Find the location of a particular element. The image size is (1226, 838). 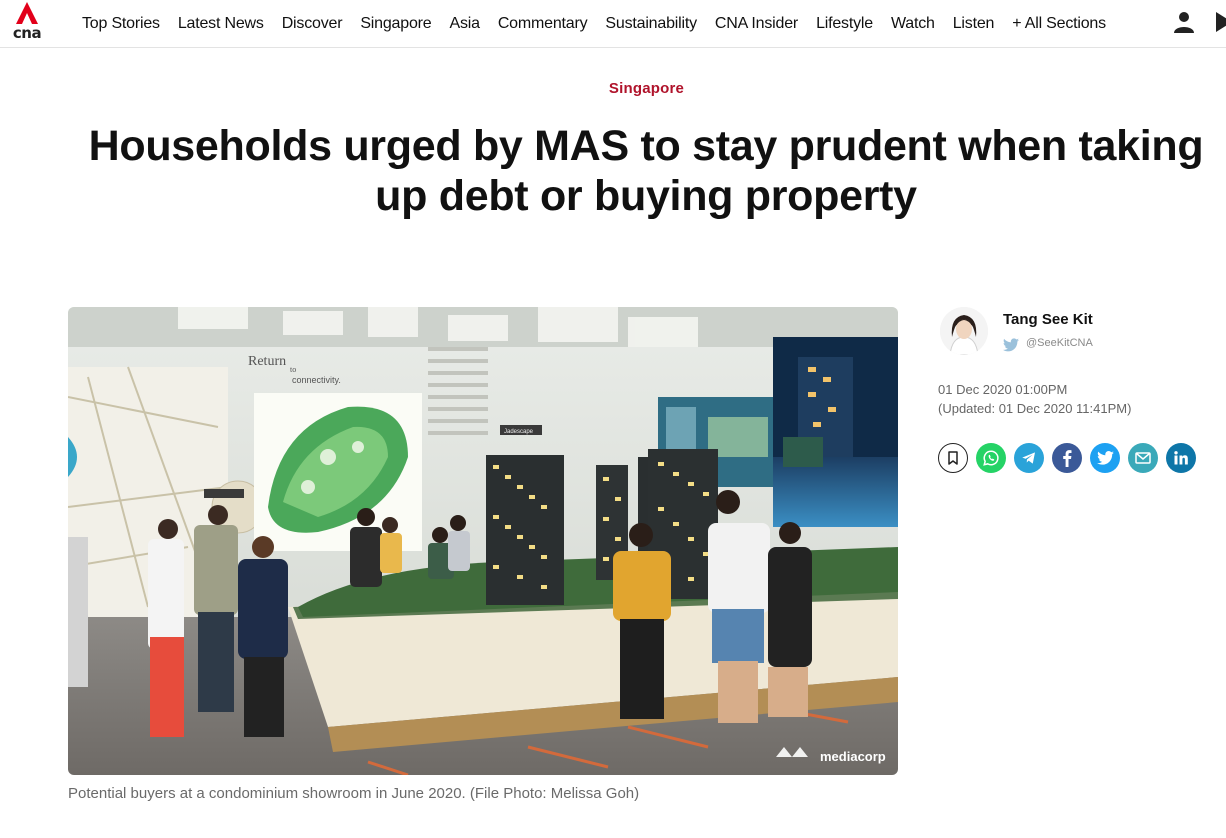

author-twitter-handle: @SeeKitCNA is located at coordinates (1059, 343).